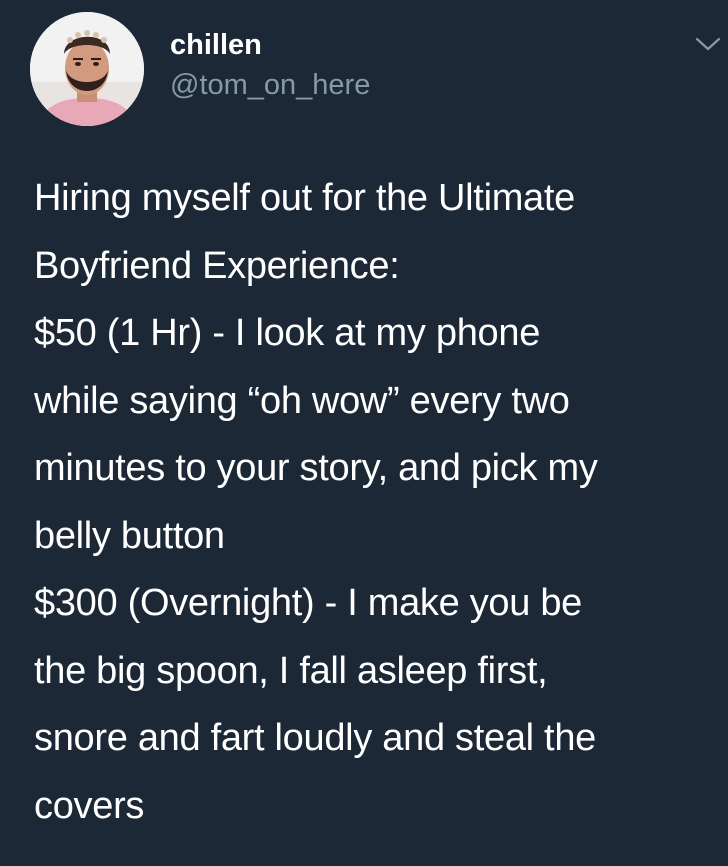 The image size is (728, 866). Describe the element at coordinates (217, 265) in the screenshot. I see `tweet-line: Boyfriend Experience:` at that location.